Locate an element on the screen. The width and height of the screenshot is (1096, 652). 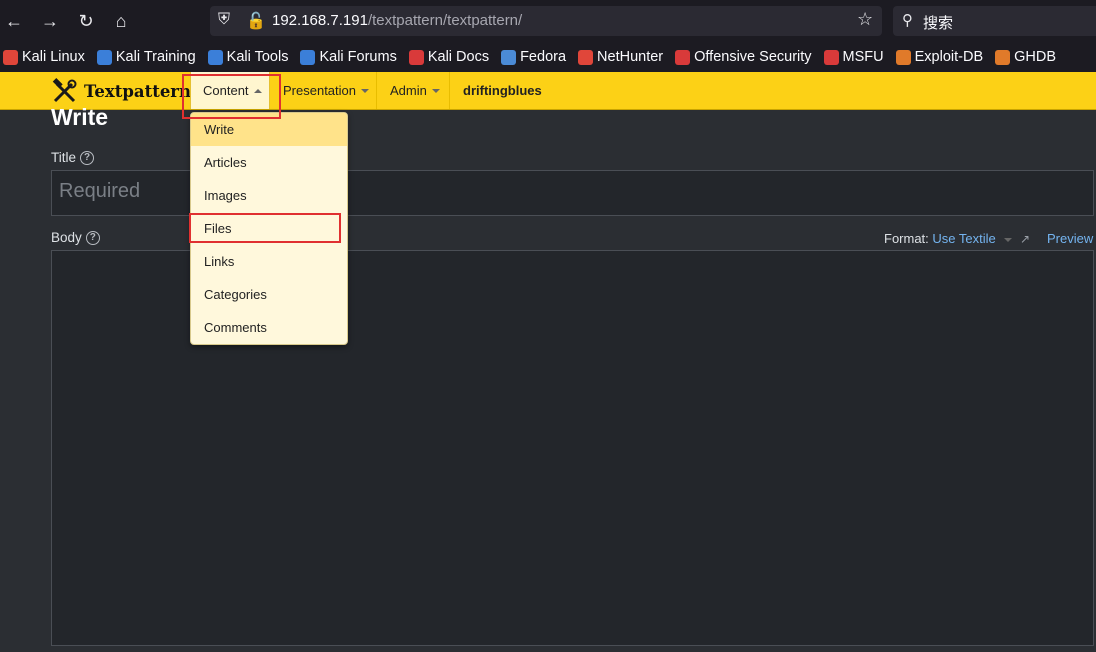
nav-admin: Admin is located at coordinates (414, 90).